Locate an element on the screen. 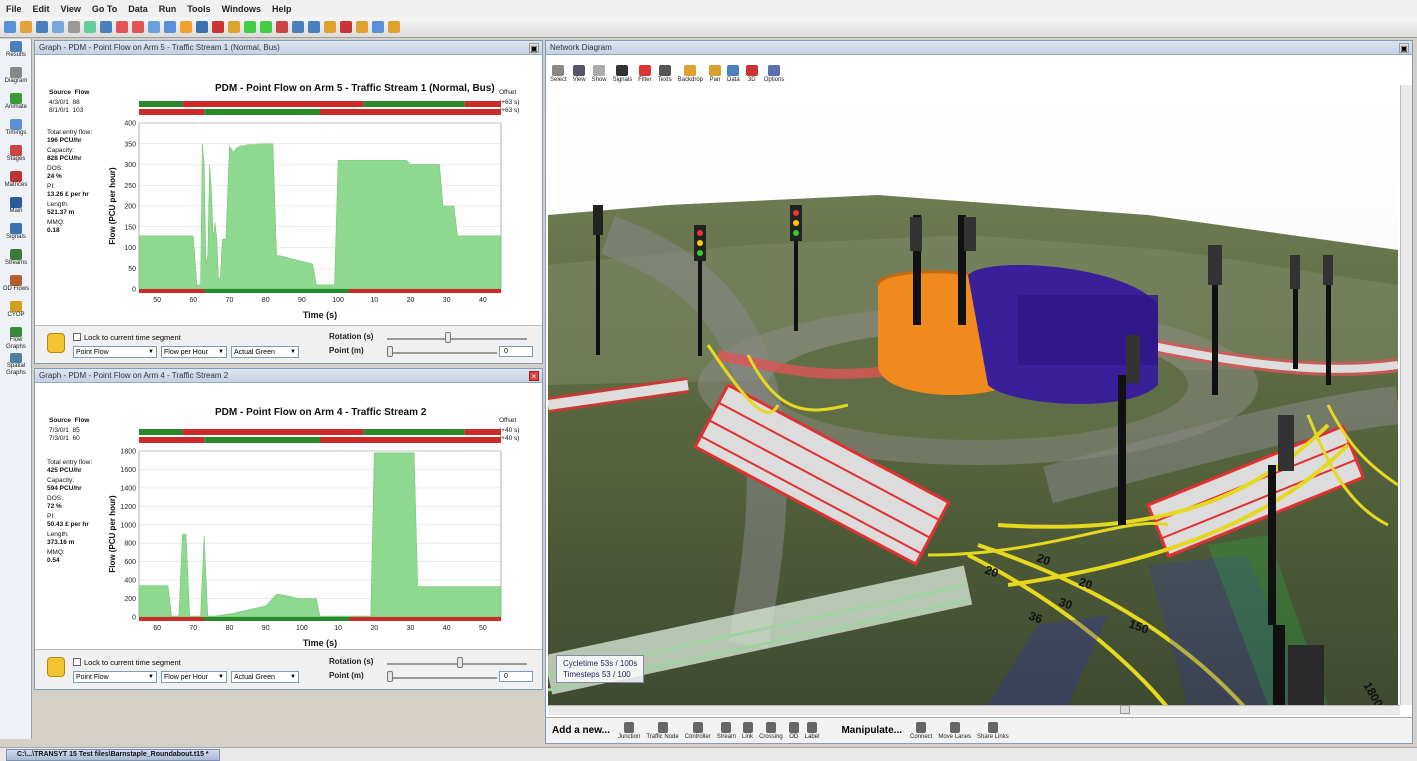 The height and width of the screenshot is (761, 1417). sidebar-item-cyop: CYOP is located at coordinates (16, 312).